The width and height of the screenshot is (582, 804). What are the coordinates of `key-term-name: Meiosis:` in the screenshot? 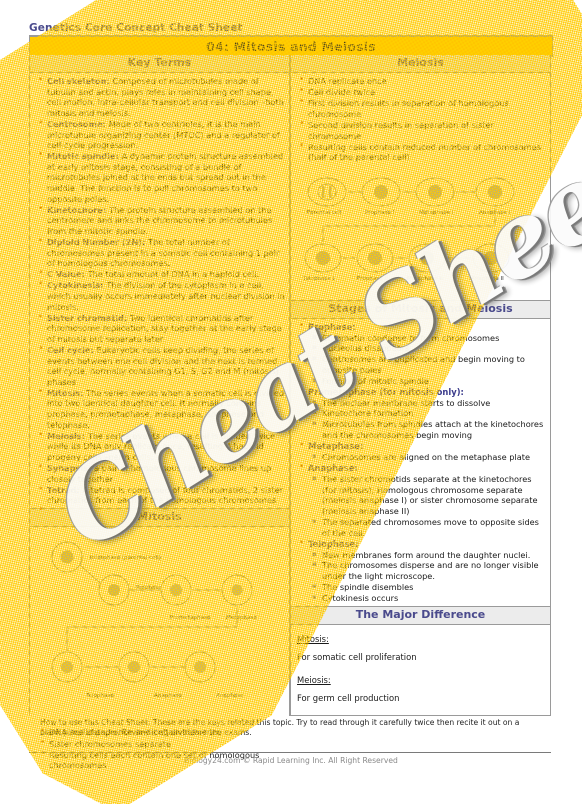 It's located at (67, 435).